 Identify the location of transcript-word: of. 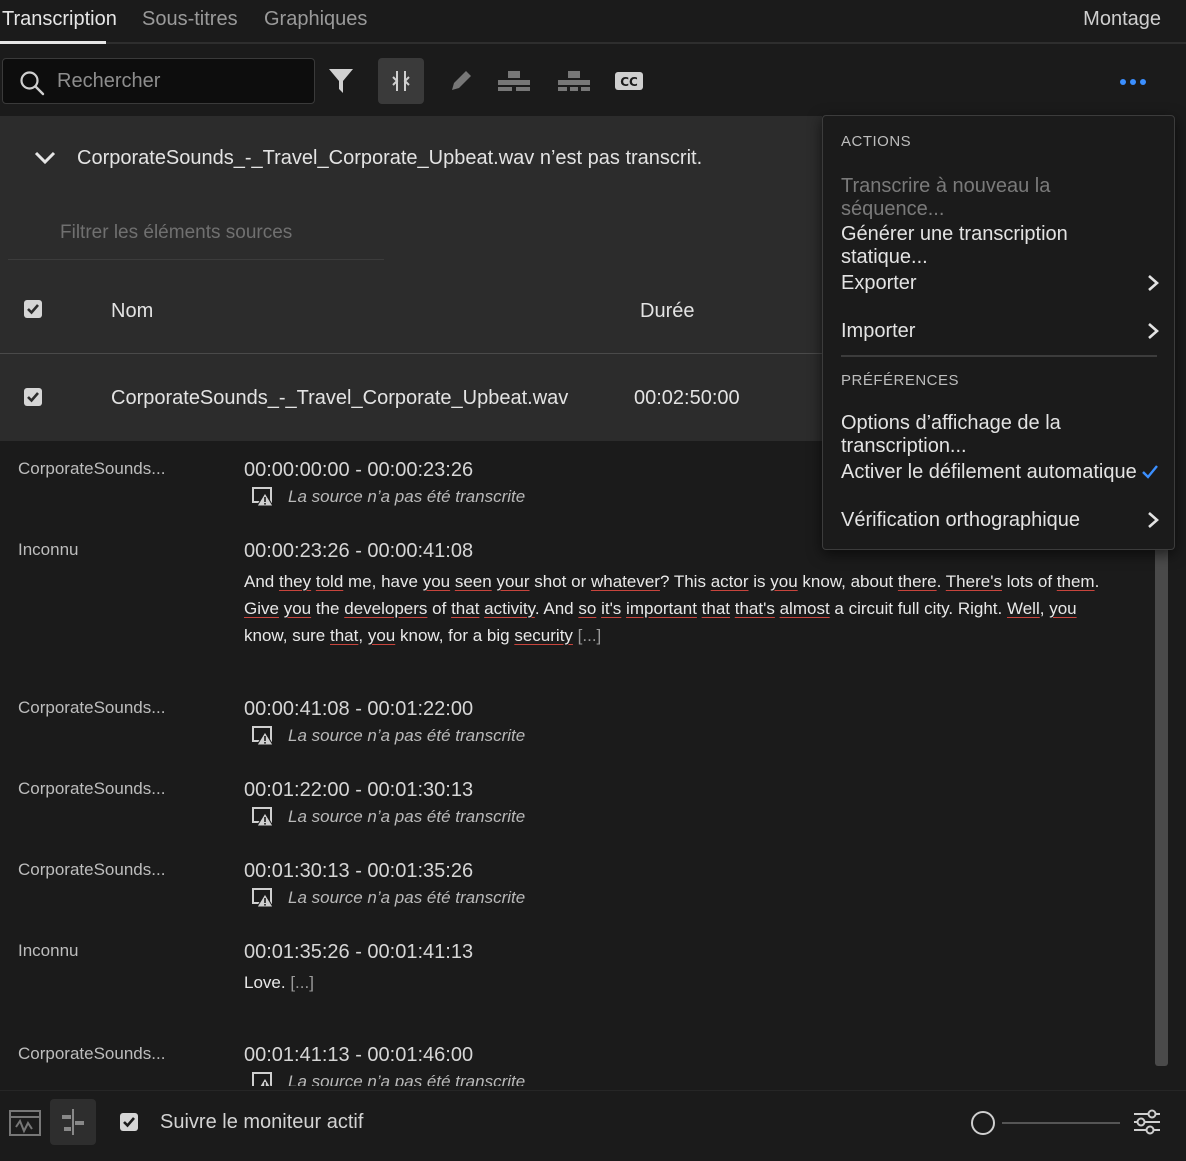
(439, 608).